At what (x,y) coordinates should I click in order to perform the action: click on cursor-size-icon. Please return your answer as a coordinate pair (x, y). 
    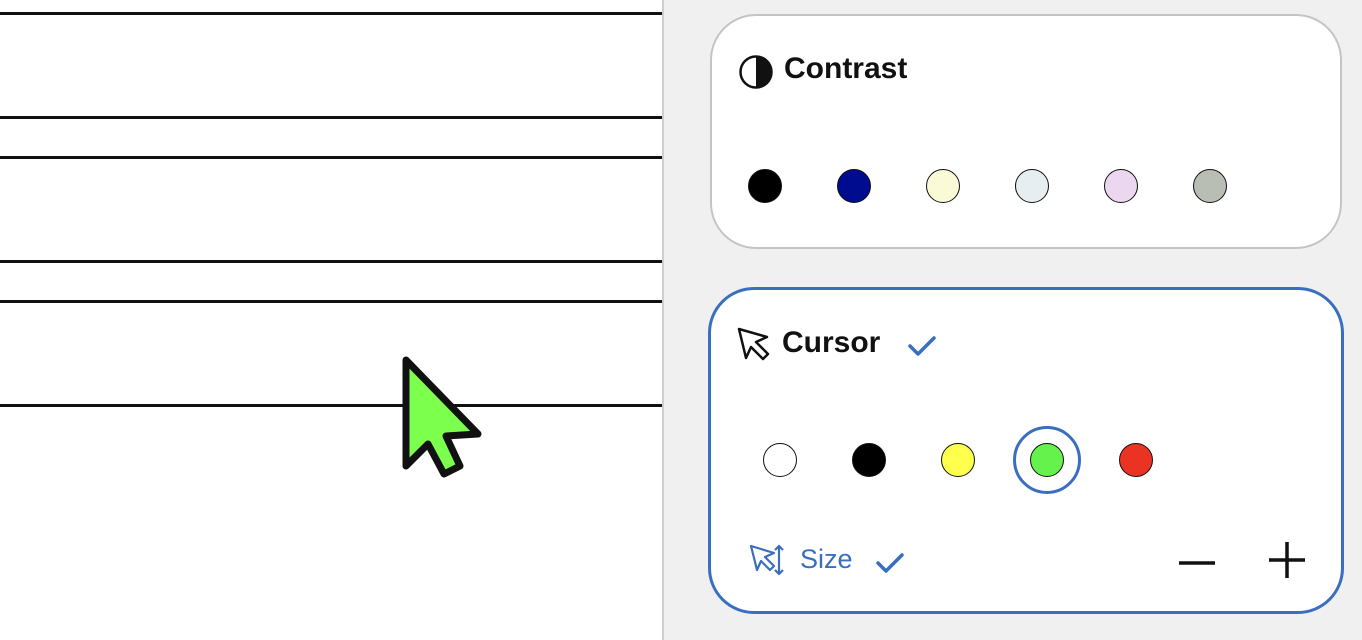
    Looking at the image, I should click on (766, 560).